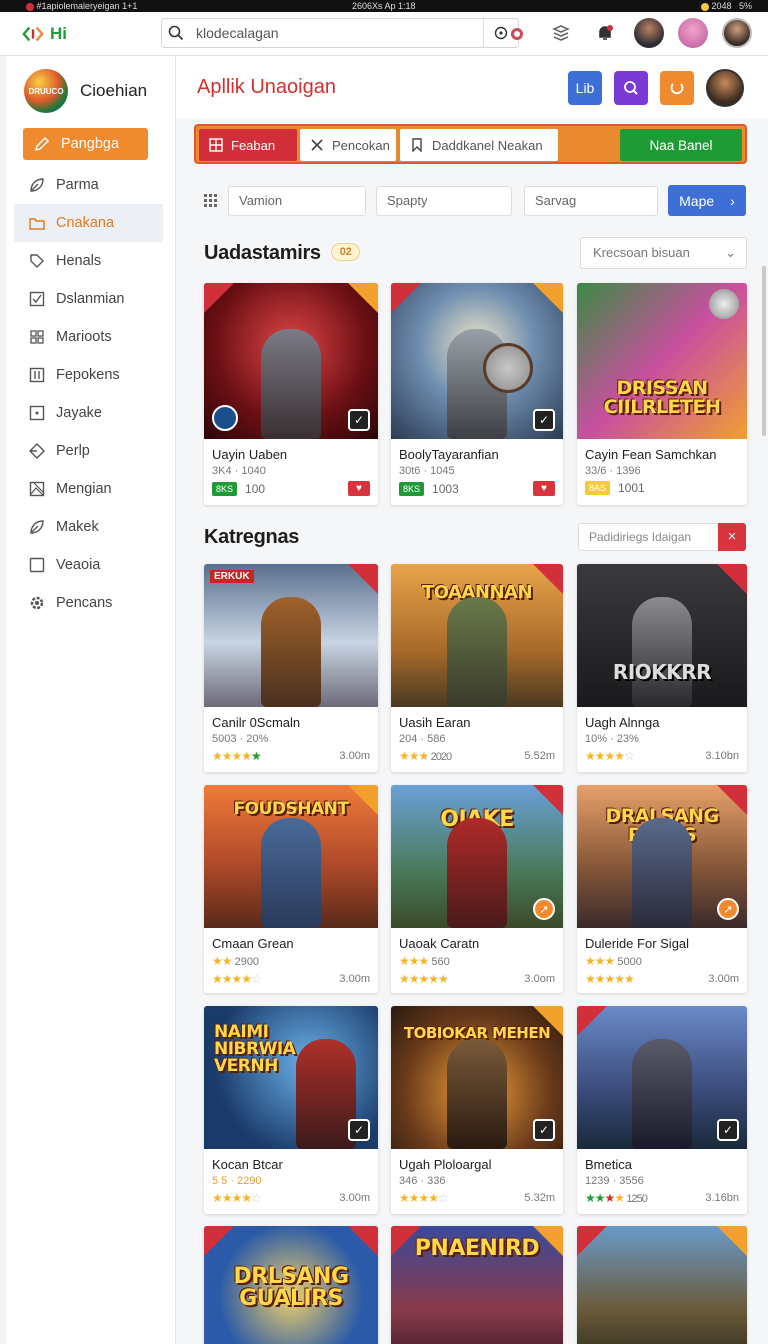 Image resolution: width=768 pixels, height=1344 pixels. What do you see at coordinates (435, 722) in the screenshot?
I see `card-title: Uasih Earan` at bounding box center [435, 722].